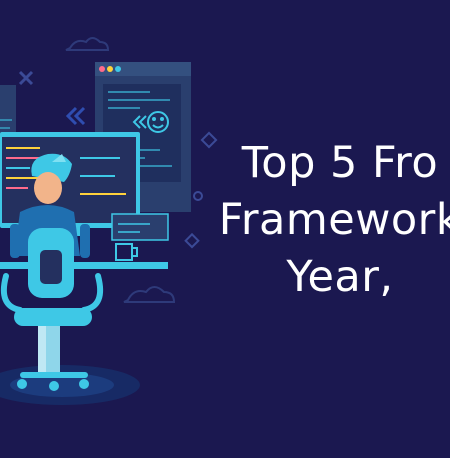  Describe the element at coordinates (334, 220) in the screenshot. I see `headline-line-2: Framework` at that location.